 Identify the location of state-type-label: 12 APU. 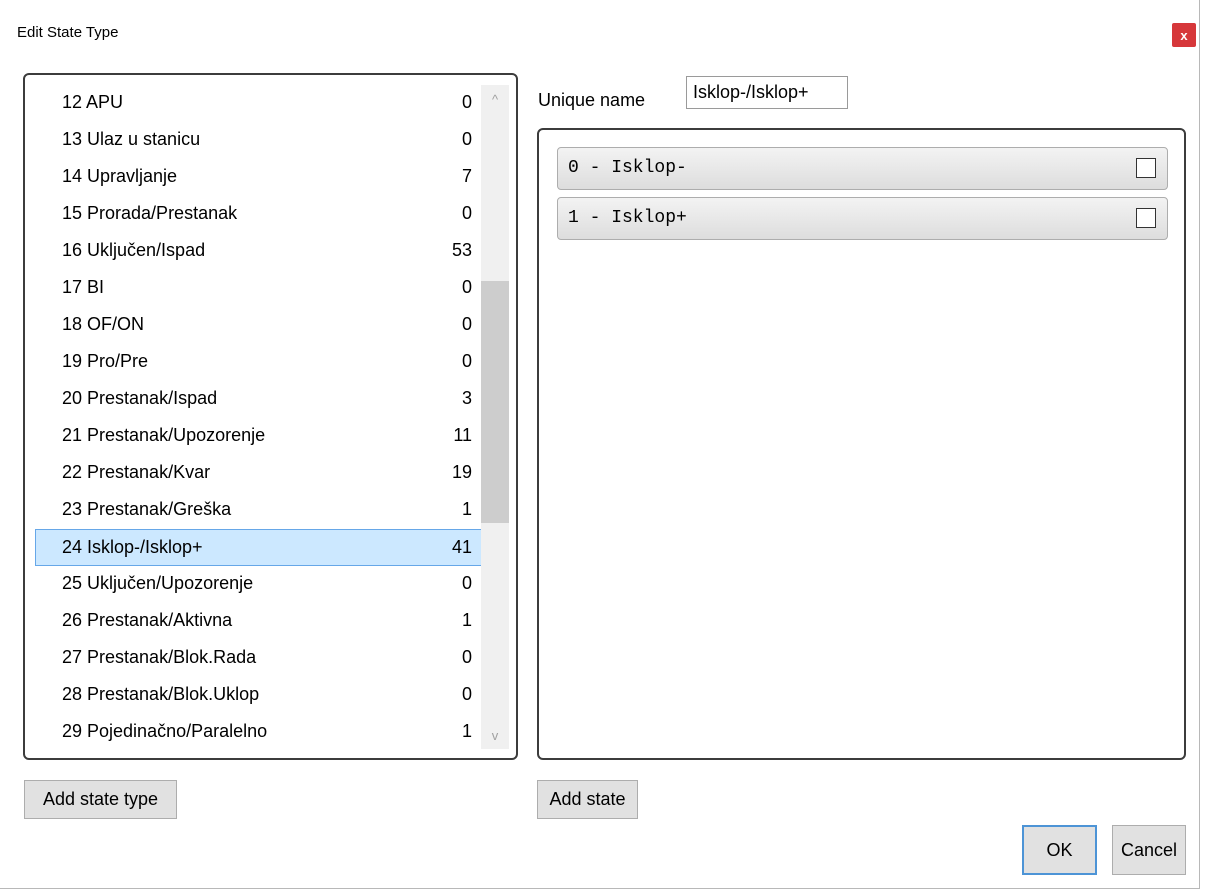
(93, 102).